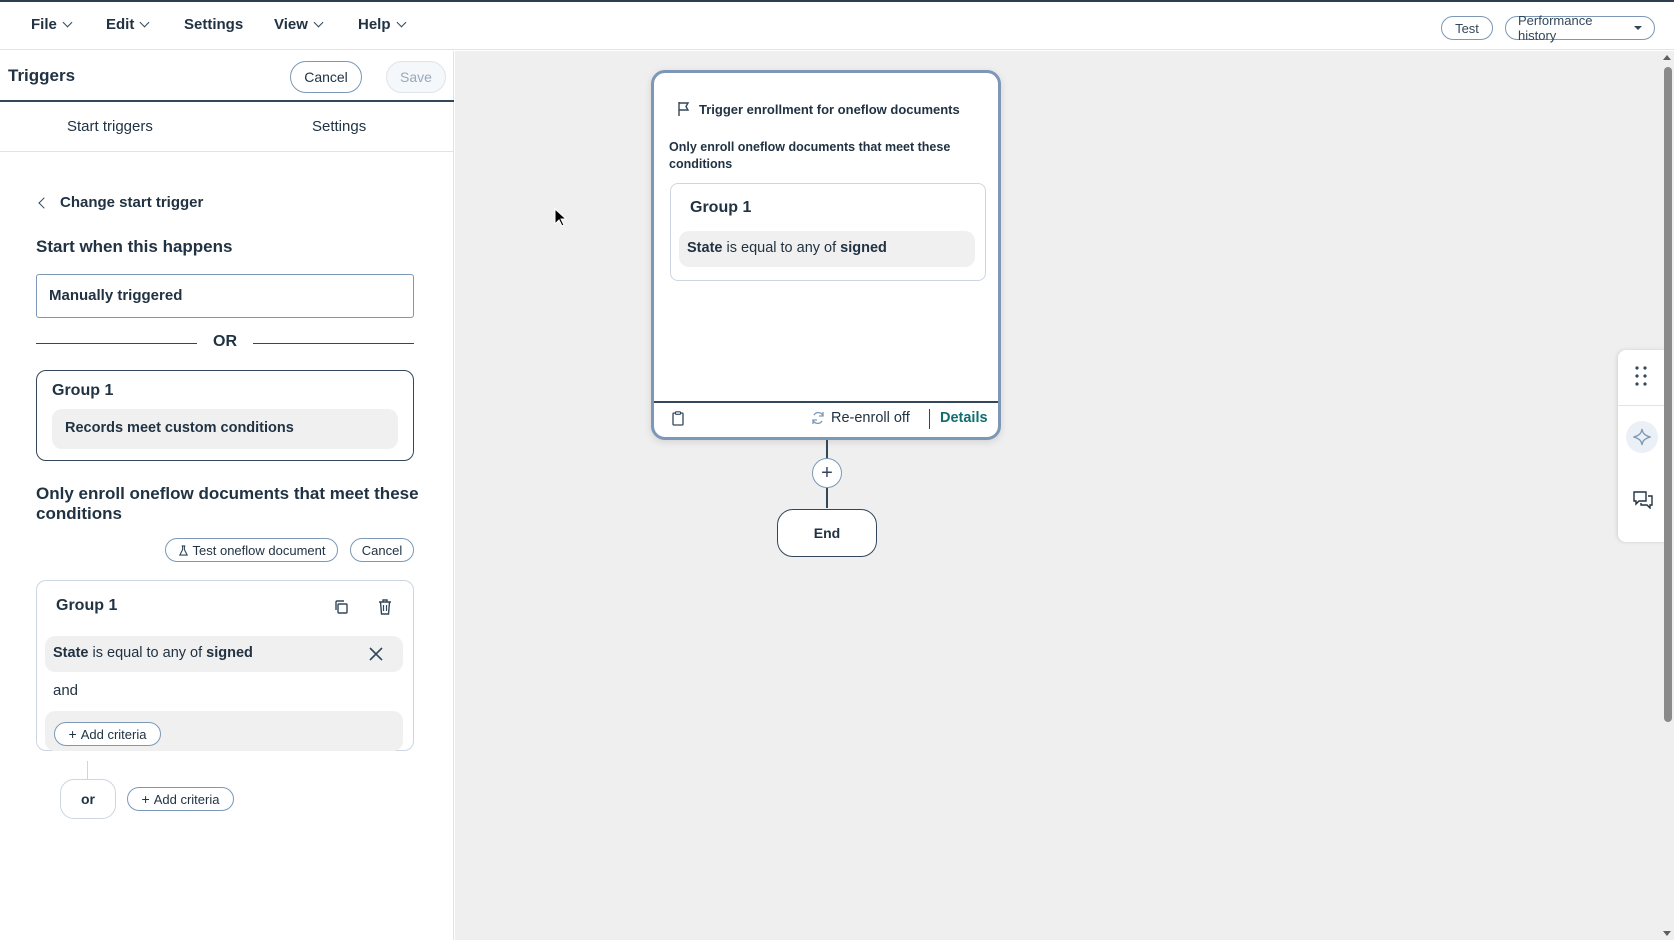 This screenshot has width=1674, height=940. Describe the element at coordinates (227, 76) in the screenshot. I see `panel-header: Triggers Cancel Save` at that location.